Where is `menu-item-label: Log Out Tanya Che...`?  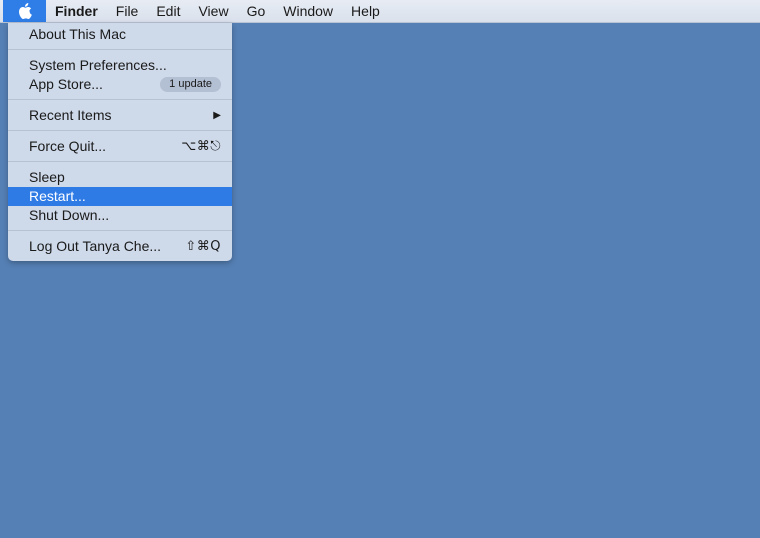 menu-item-label: Log Out Tanya Che... is located at coordinates (95, 246).